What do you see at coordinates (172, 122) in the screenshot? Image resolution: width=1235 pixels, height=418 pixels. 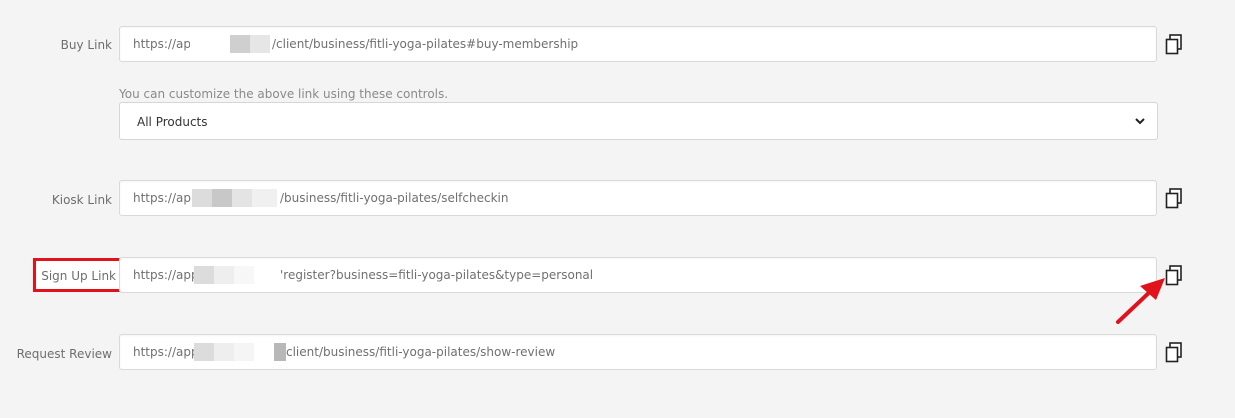 I see `product-select-value: All Products` at bounding box center [172, 122].